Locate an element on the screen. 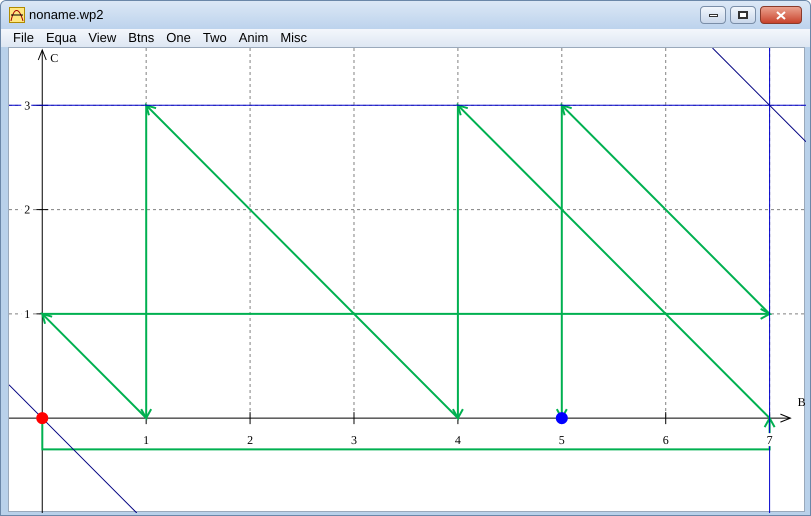 The height and width of the screenshot is (516, 811). close-icon is located at coordinates (781, 15).